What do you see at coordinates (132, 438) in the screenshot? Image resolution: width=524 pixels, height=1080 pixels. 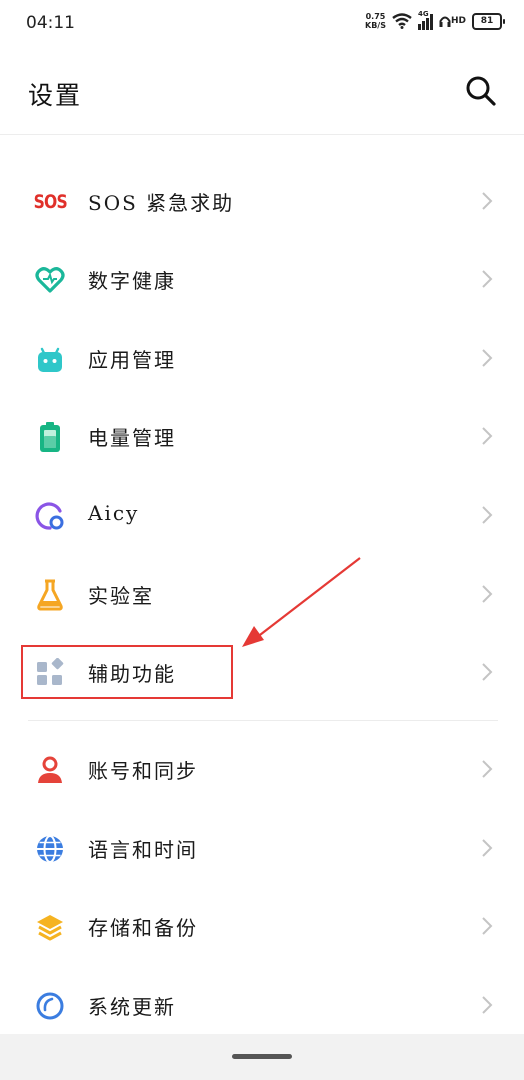 I see `settings-item-label: 电量管理` at bounding box center [132, 438].